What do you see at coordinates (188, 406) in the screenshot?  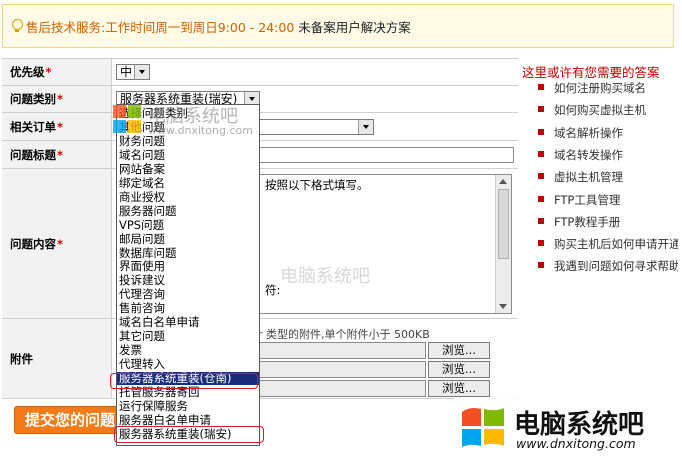 I see `dropdown-option: 运行保障服务` at bounding box center [188, 406].